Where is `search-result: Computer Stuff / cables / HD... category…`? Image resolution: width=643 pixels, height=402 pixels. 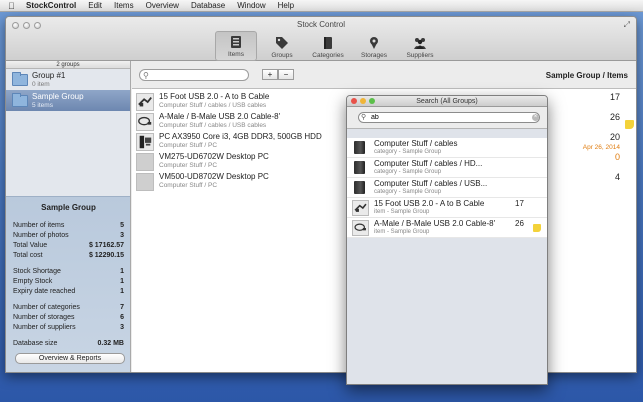
search-result: Computer Stuff / cables / HD... category… is located at coordinates (447, 168).